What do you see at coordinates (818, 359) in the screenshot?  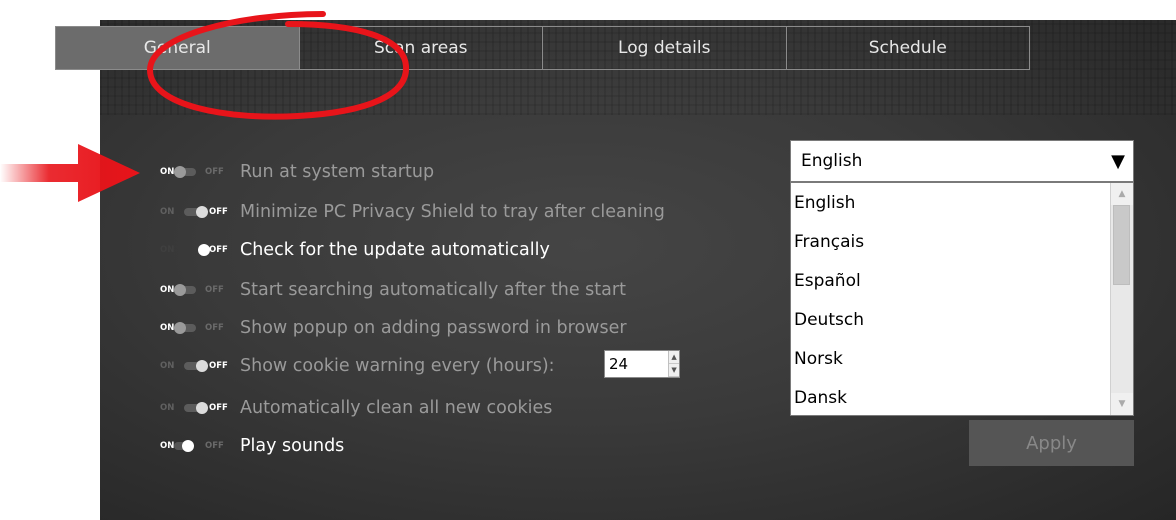 I see `language-option-norsk: Norsk` at bounding box center [818, 359].